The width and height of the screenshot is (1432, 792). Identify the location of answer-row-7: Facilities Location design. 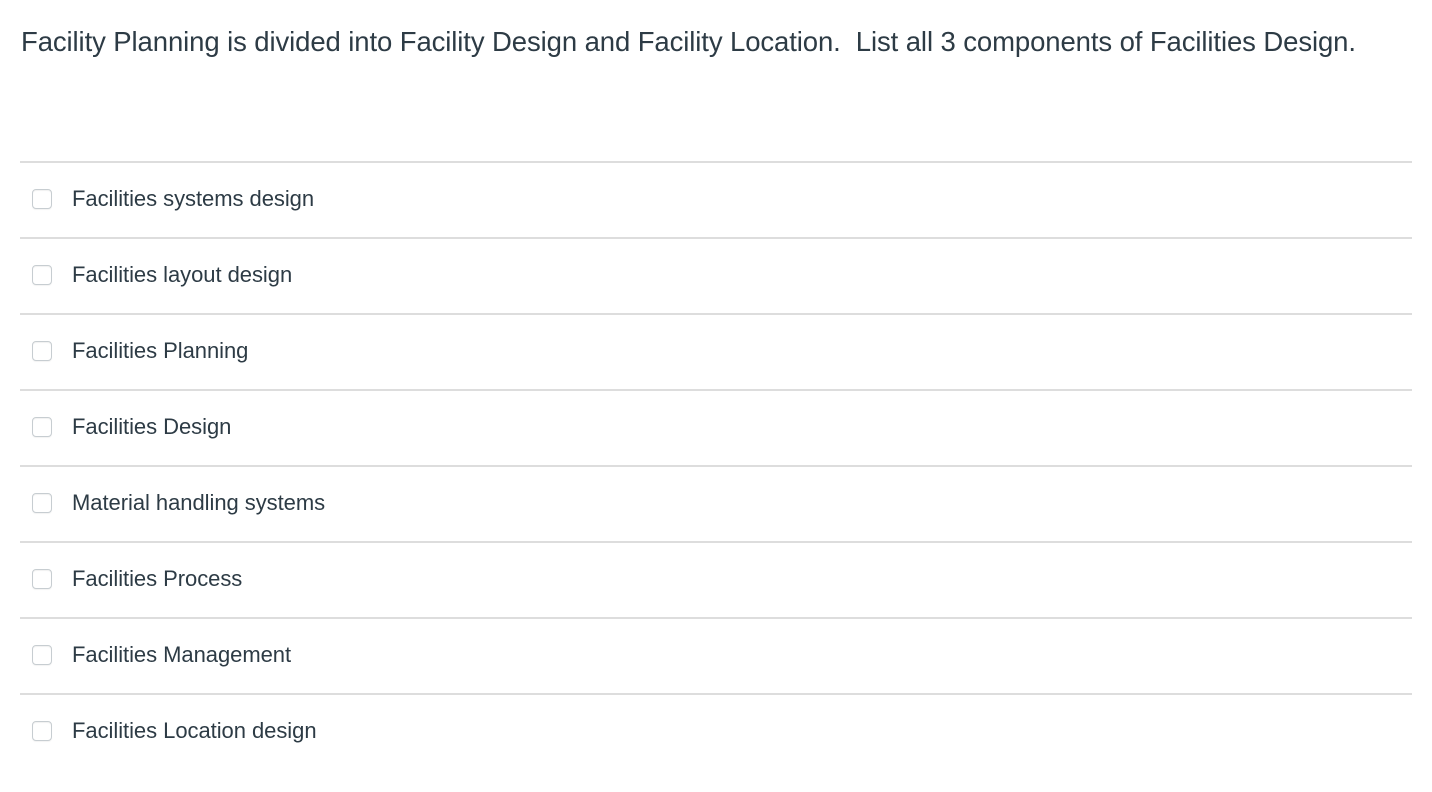
(716, 731).